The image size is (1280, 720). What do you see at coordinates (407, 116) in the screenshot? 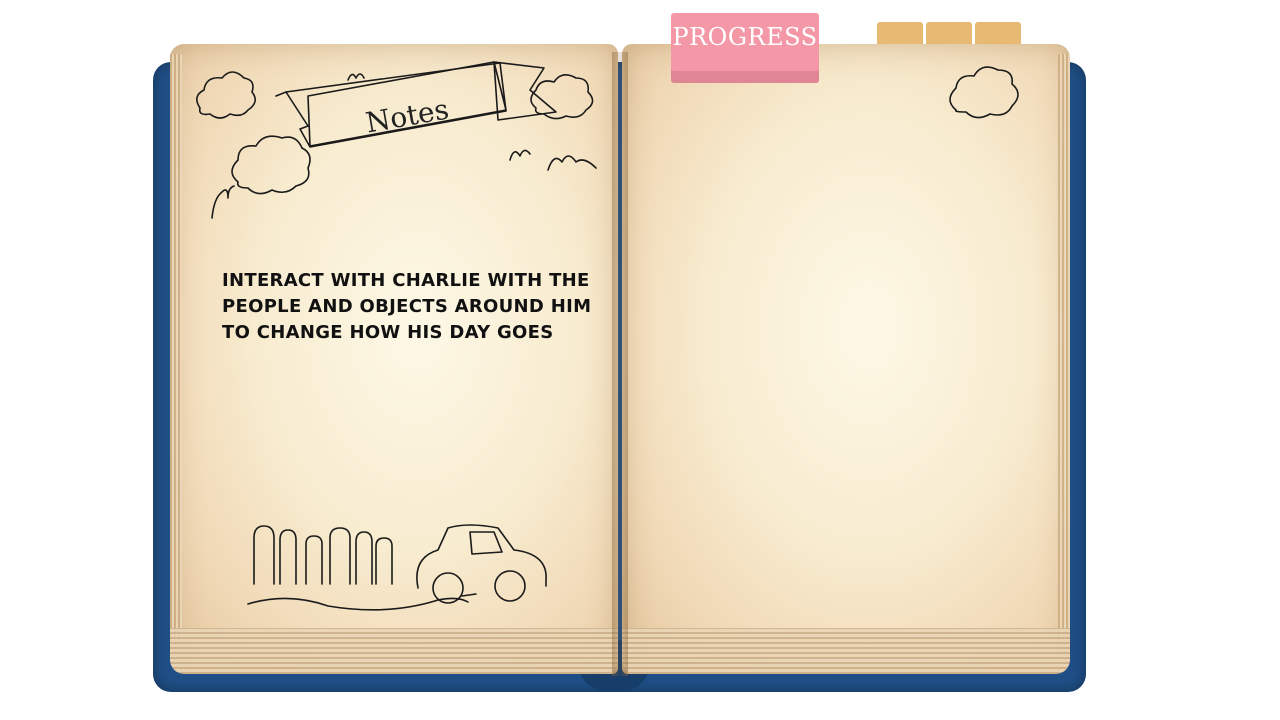
I see `notes-title: Notes` at bounding box center [407, 116].